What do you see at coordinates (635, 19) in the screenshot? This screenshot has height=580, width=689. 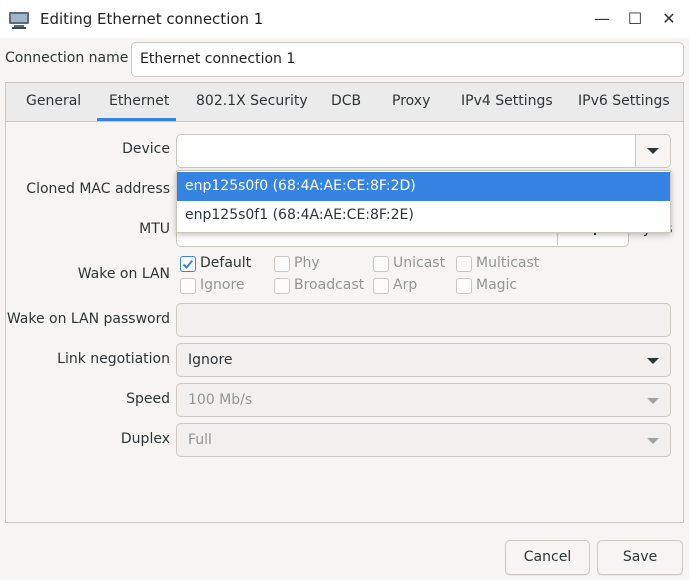 I see `maximize-button: ☐` at bounding box center [635, 19].